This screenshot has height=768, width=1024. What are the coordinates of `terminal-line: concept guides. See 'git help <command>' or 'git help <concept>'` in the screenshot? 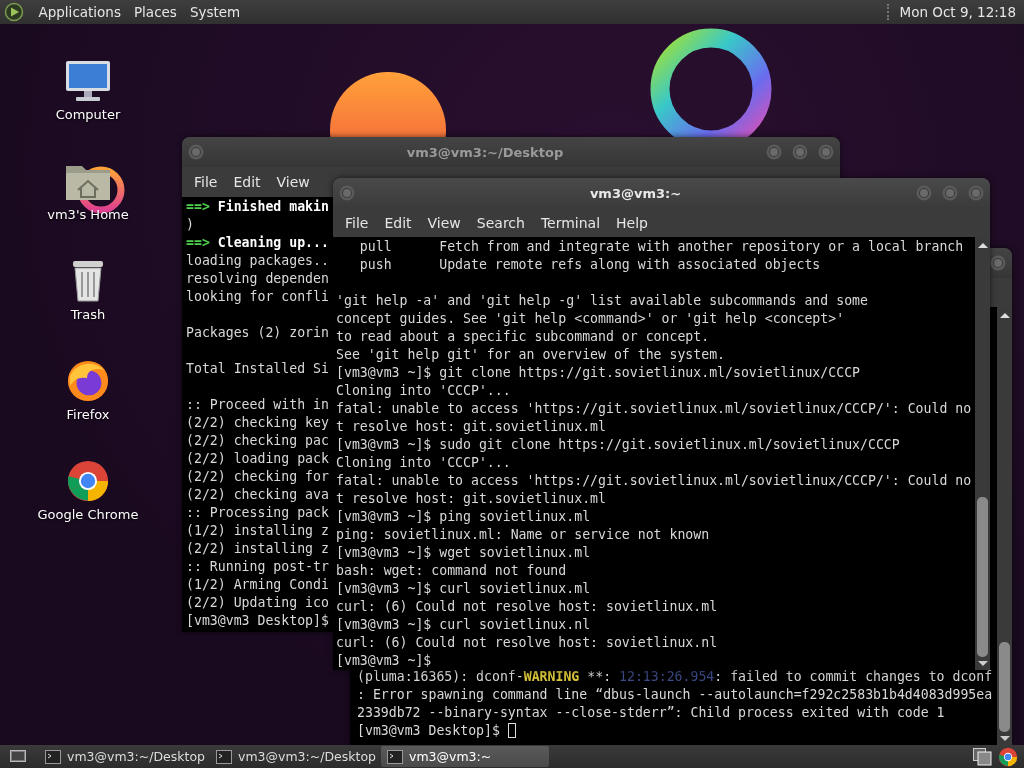 It's located at (590, 319).